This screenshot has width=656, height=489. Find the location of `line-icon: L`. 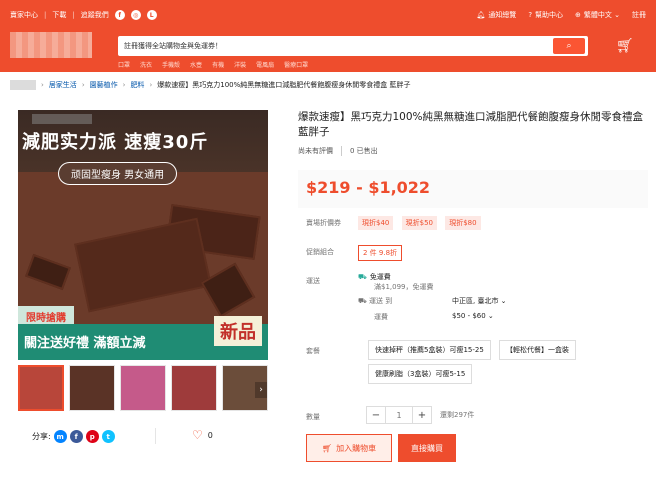

line-icon: L is located at coordinates (151, 15).